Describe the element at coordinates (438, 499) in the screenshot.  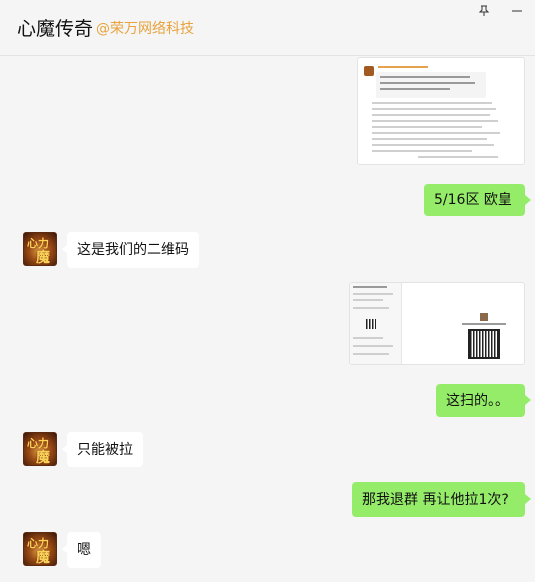
I see `message-bubble-outgoing: 那我退群 再让他拉1次?` at that location.